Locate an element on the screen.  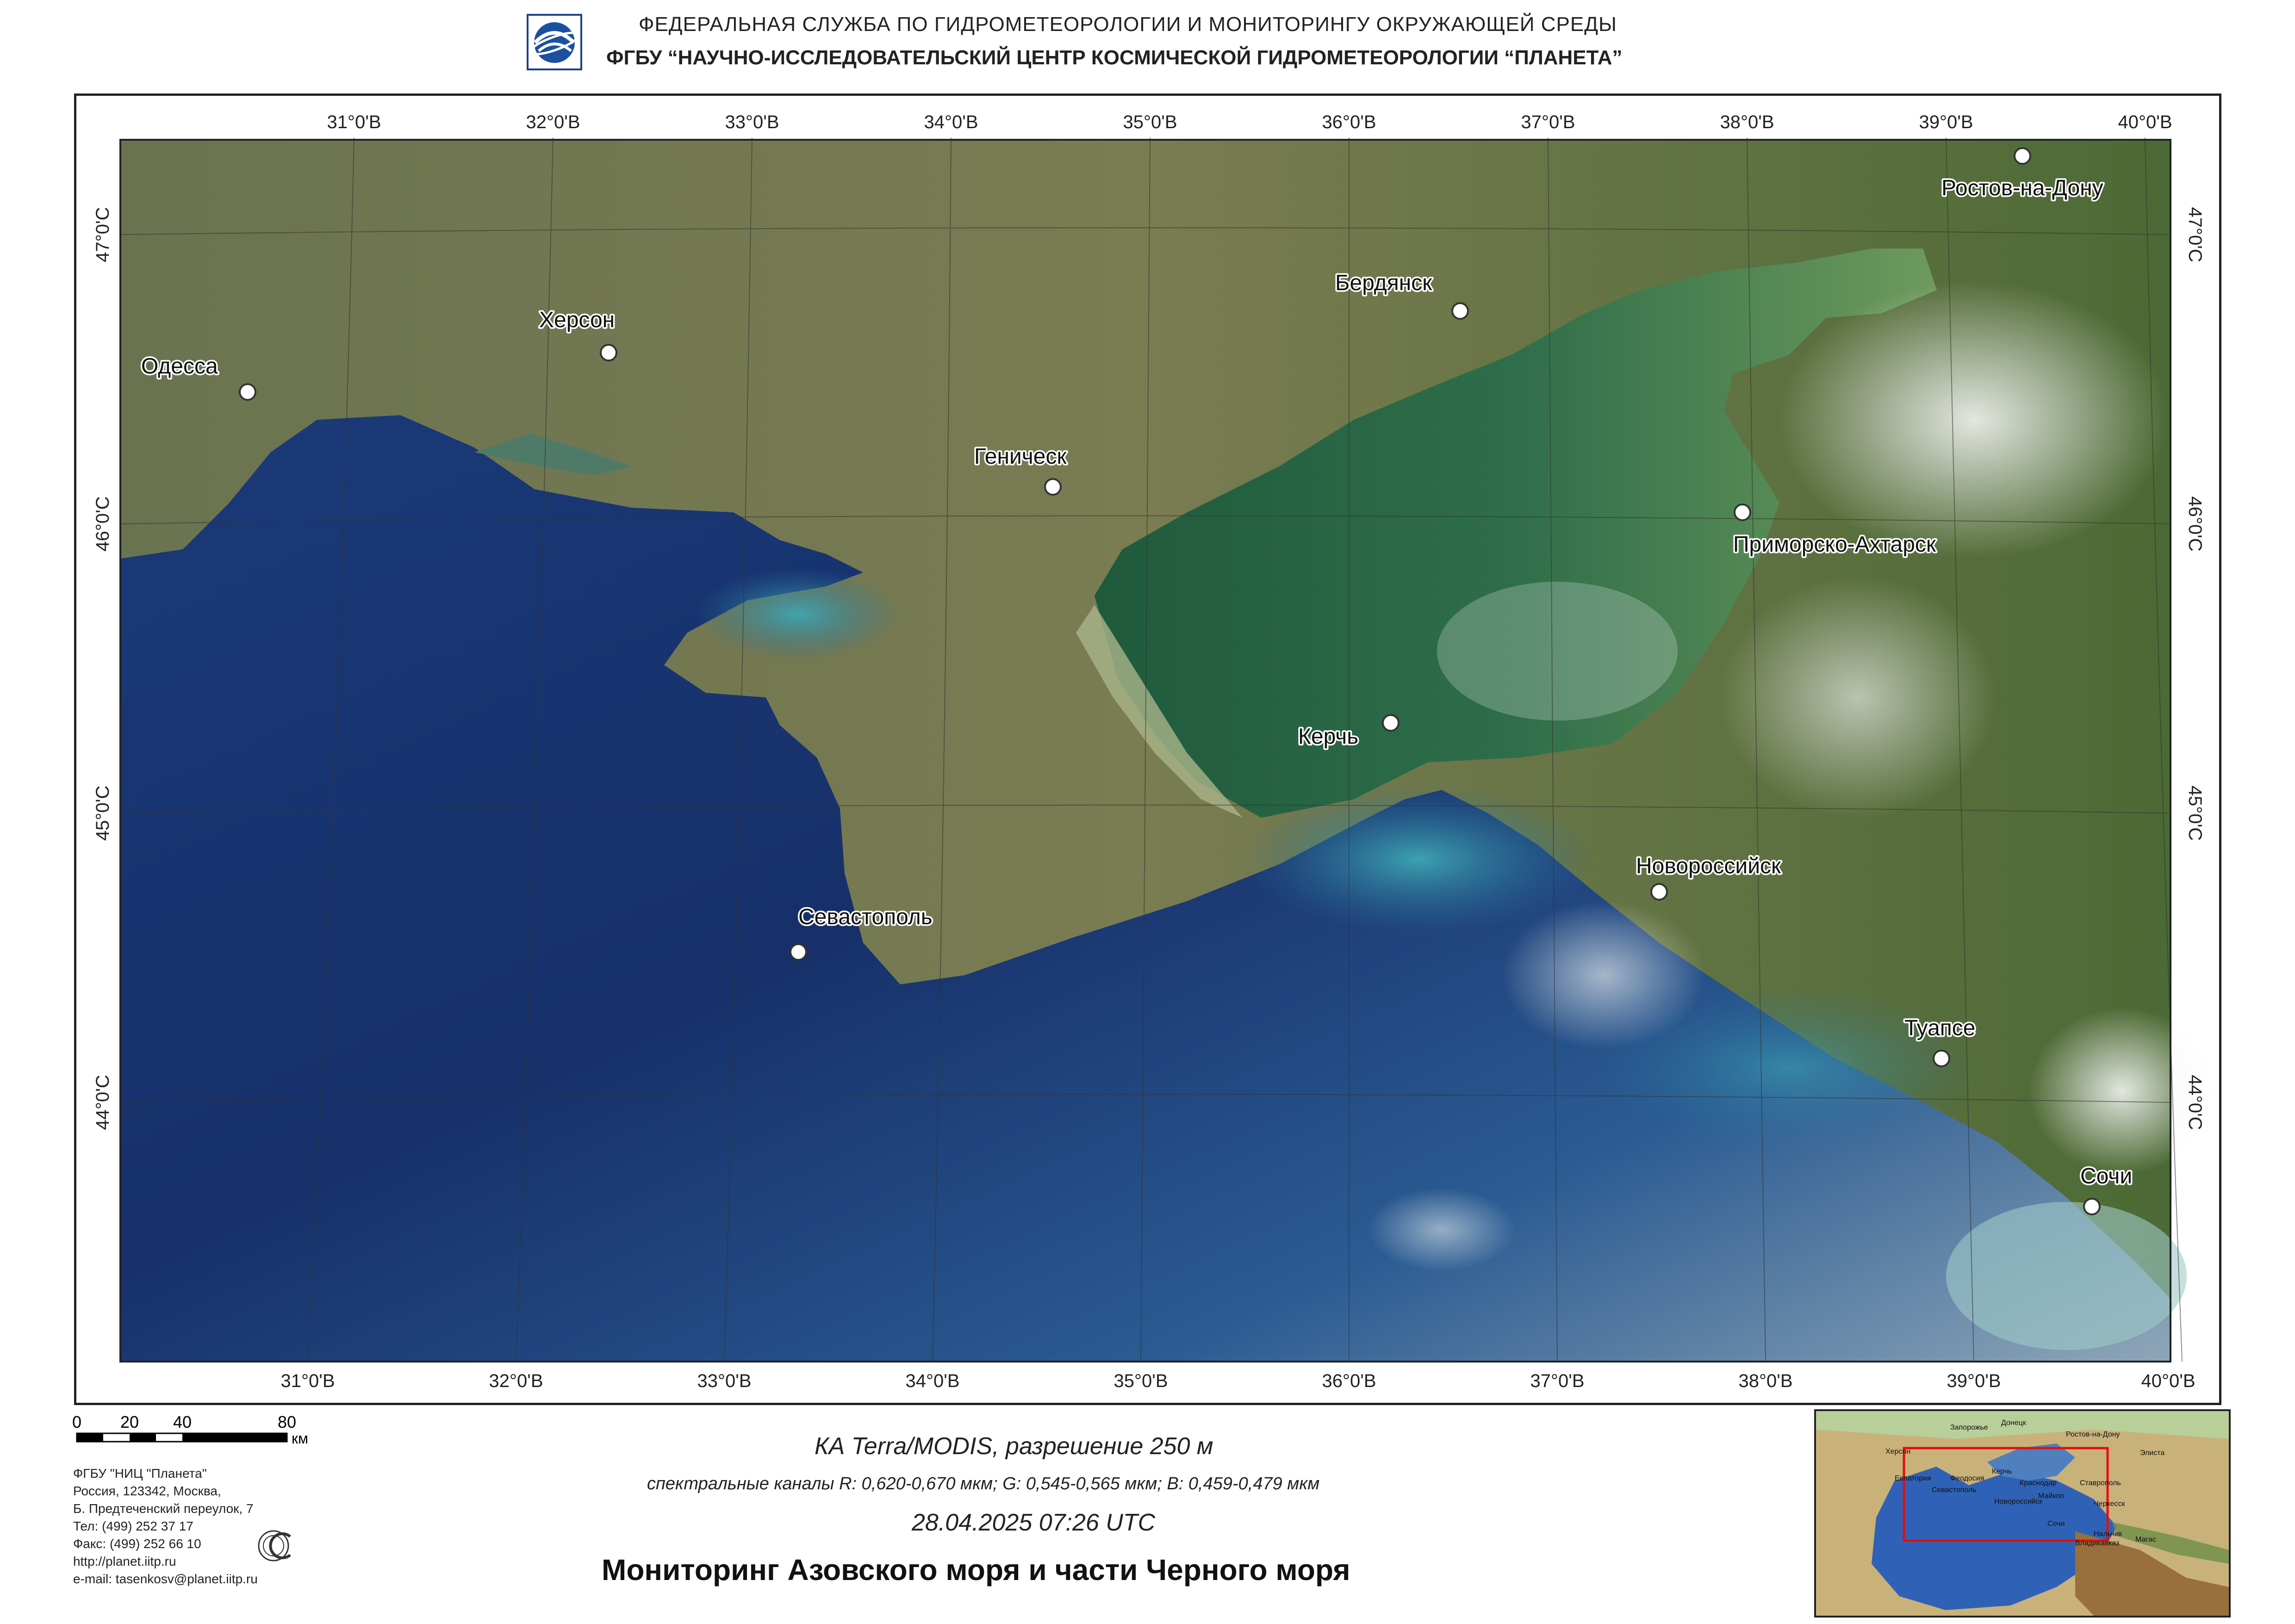
inset-label: Краснодар is located at coordinates (2038, 1483).